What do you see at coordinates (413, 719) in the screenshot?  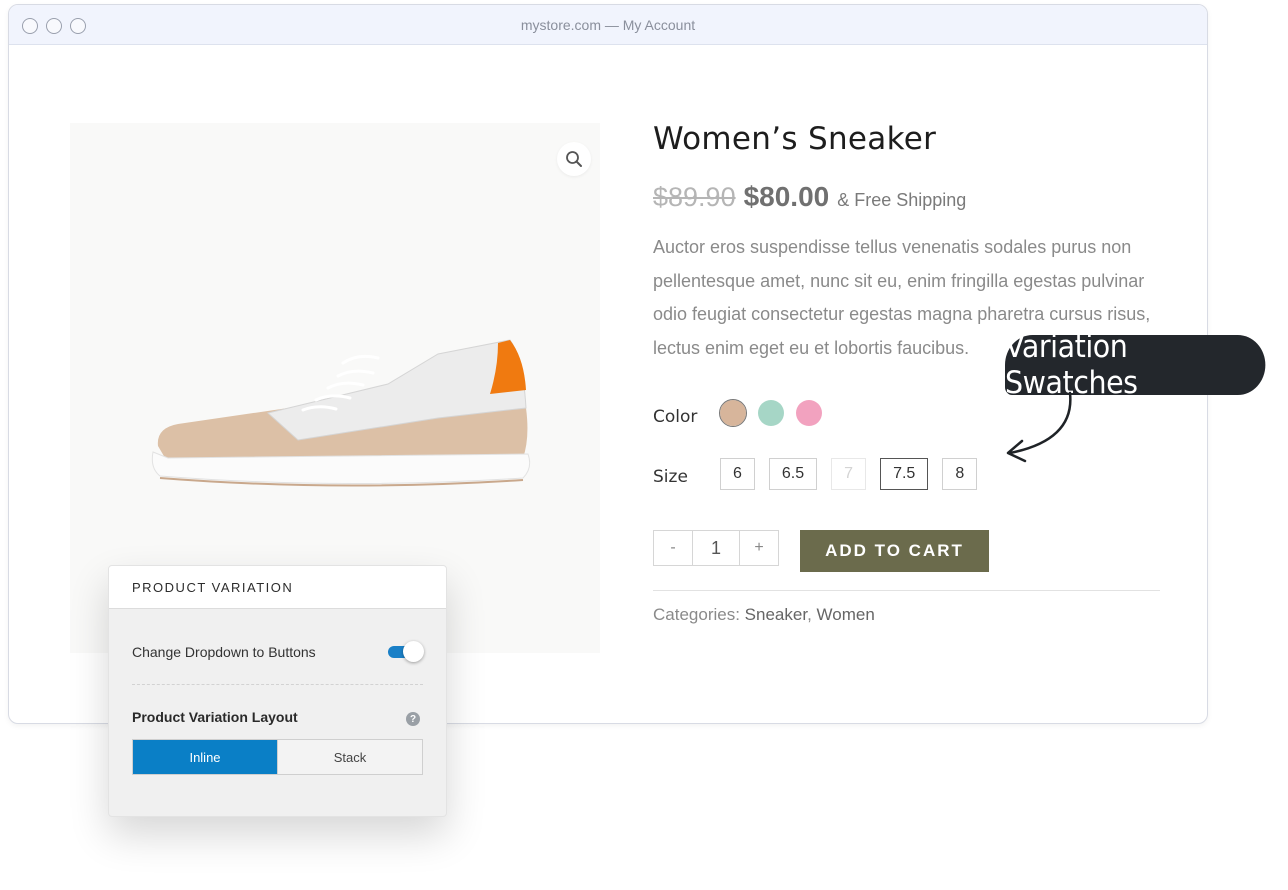 I see `help-icon: ?` at bounding box center [413, 719].